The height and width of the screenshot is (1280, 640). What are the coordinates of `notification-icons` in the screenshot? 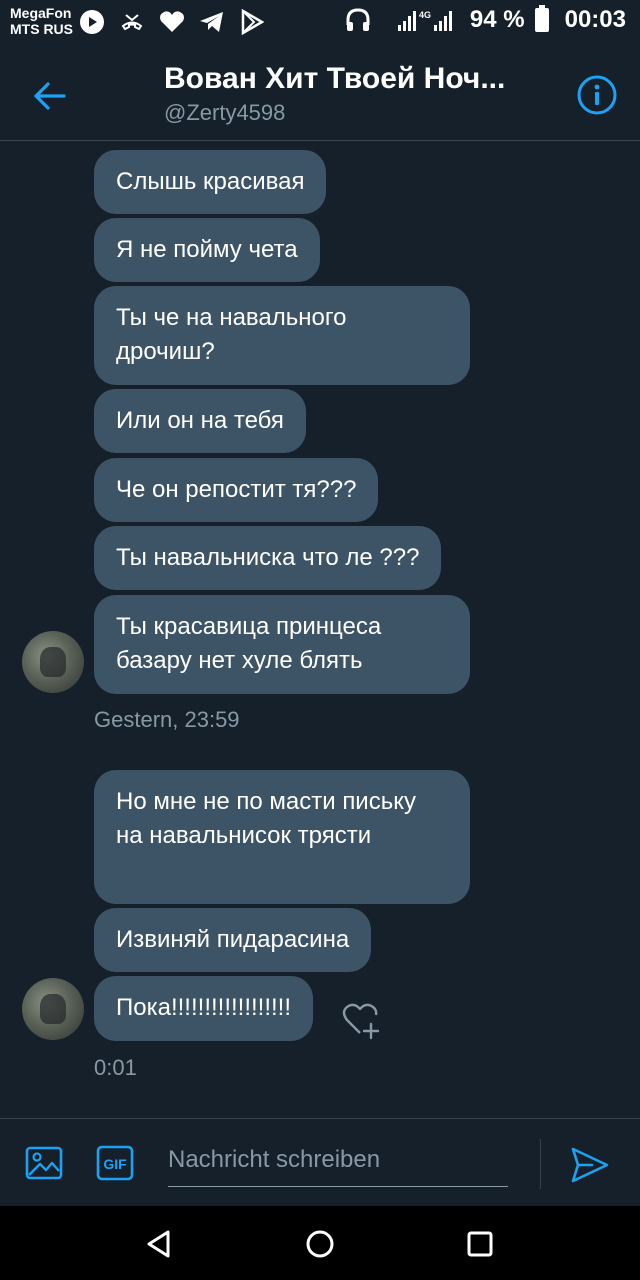 It's located at (172, 22).